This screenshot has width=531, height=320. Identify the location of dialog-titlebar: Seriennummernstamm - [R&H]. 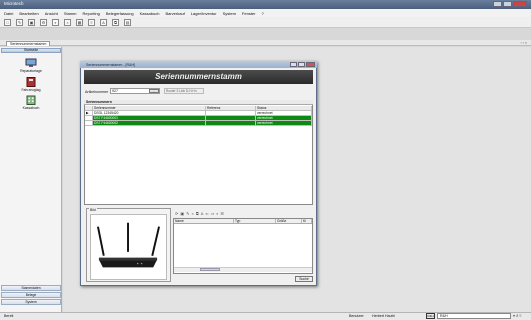
(198, 64).